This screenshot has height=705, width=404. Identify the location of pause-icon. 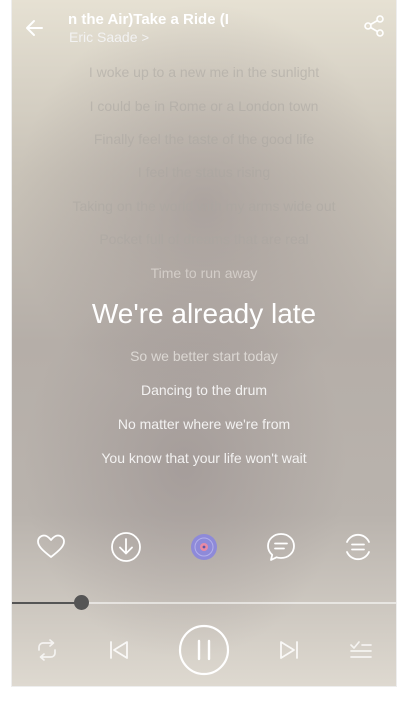
(204, 650).